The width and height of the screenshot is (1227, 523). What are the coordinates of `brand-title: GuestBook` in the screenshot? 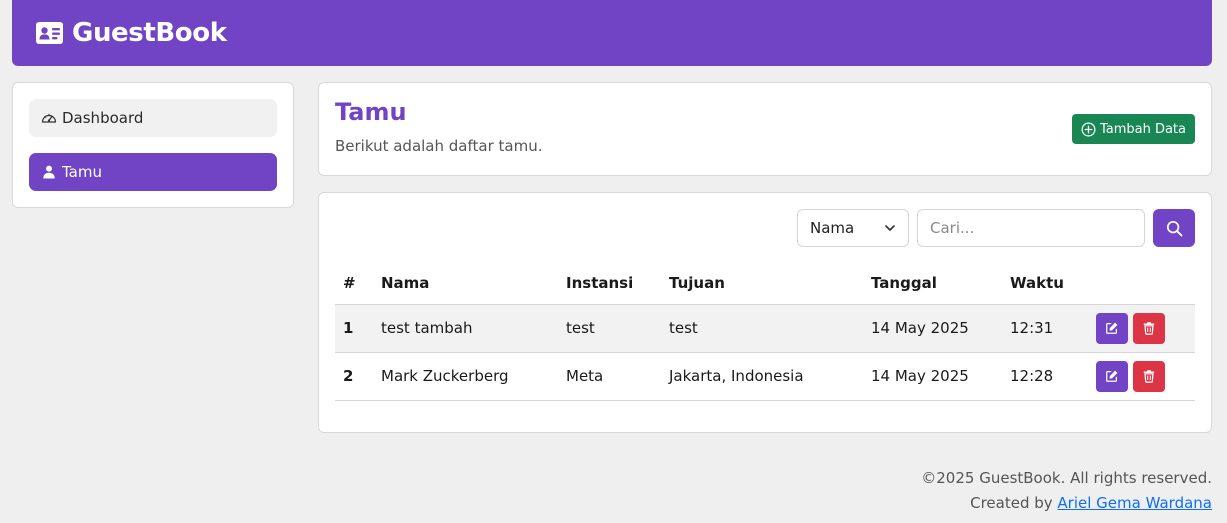 It's located at (149, 33).